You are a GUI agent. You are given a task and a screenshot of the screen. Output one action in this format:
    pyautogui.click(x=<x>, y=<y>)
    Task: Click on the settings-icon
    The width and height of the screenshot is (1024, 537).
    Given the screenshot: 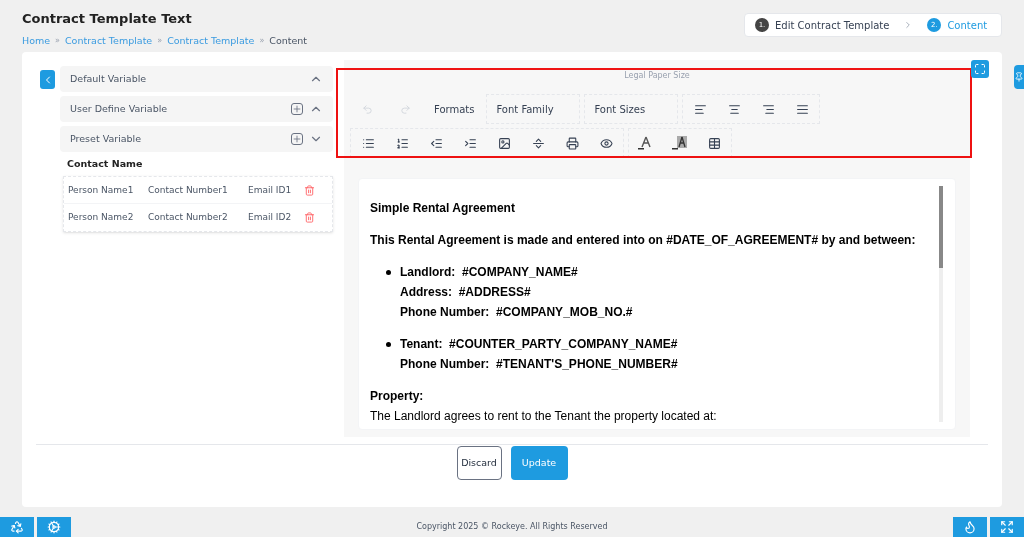 What is the action you would take?
    pyautogui.click(x=54, y=527)
    